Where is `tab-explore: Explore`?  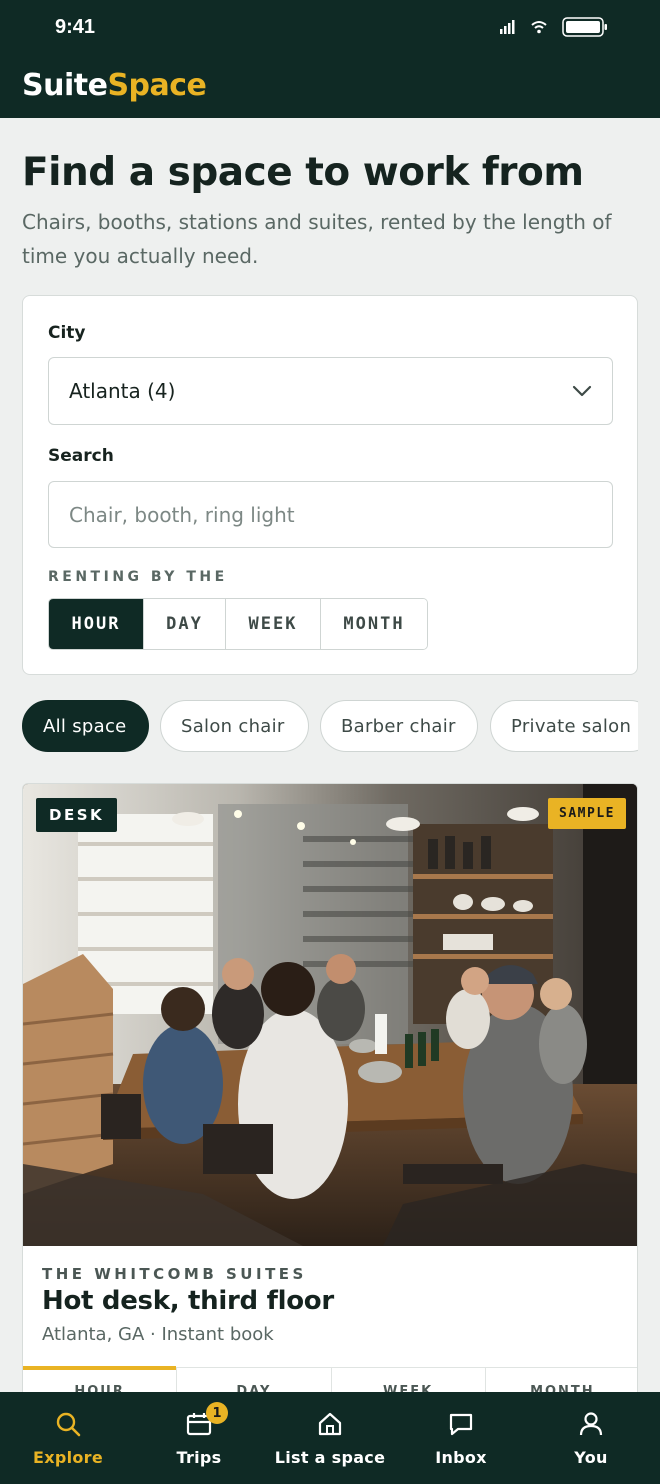
tab-explore: Explore is located at coordinates (68, 1438).